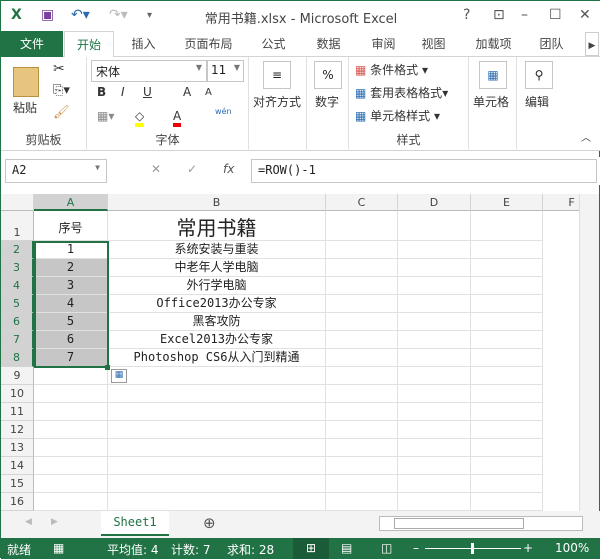 The image size is (600, 559). What do you see at coordinates (273, 44) in the screenshot?
I see `tab-formulas: 公式` at bounding box center [273, 44].